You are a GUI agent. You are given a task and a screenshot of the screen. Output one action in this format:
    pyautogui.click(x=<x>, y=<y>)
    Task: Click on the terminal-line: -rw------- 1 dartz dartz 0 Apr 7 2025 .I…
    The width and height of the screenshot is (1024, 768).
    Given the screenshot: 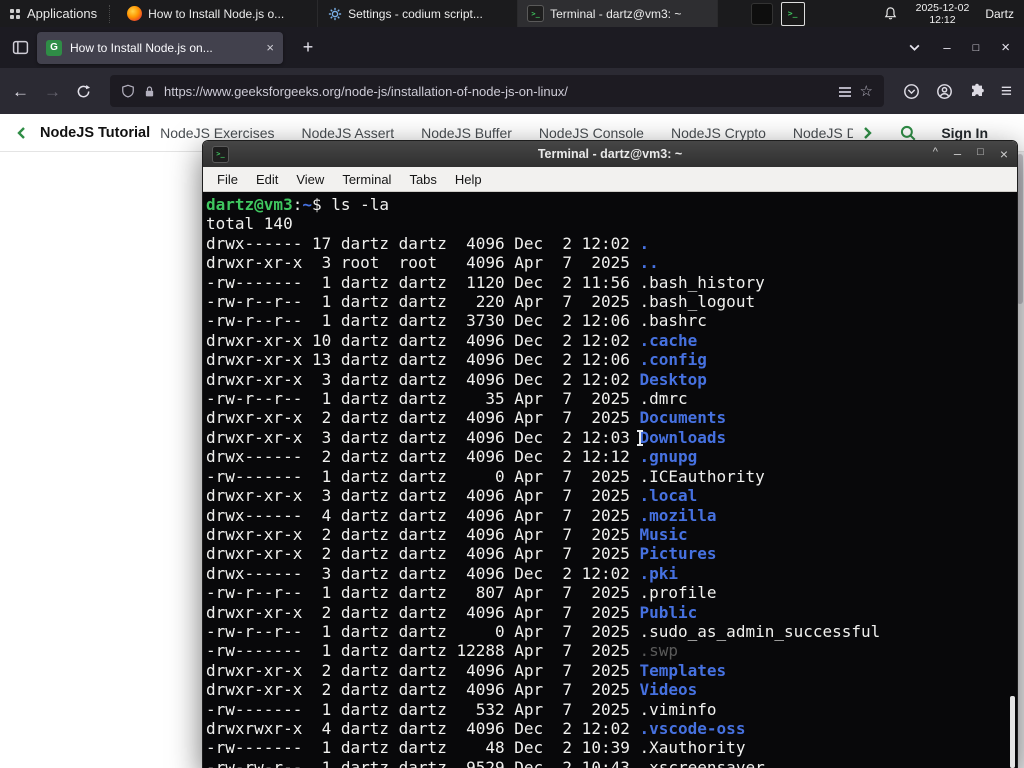 What is the action you would take?
    pyautogui.click(x=611, y=476)
    